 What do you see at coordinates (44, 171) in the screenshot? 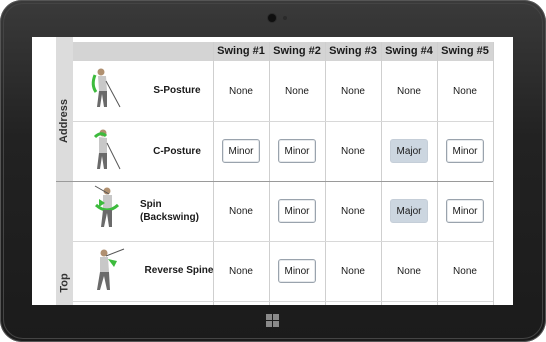
I see `left-margin` at bounding box center [44, 171].